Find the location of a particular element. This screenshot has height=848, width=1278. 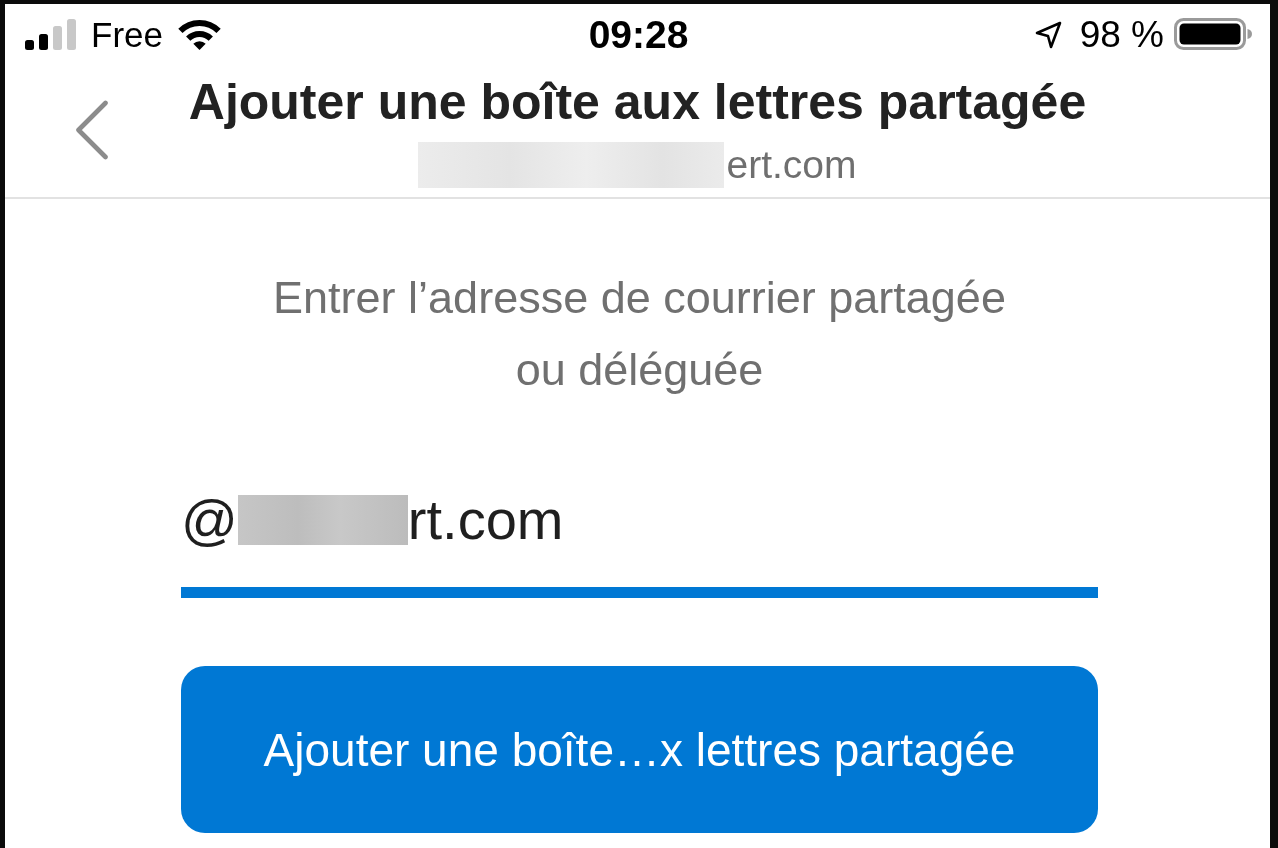

signal-icon is located at coordinates (50, 34).